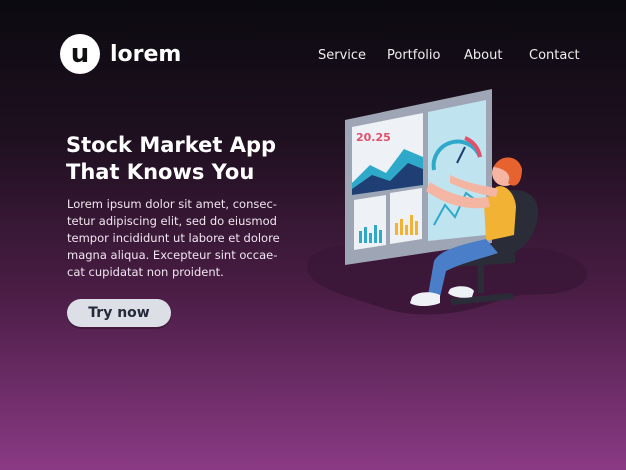 The width and height of the screenshot is (626, 470). What do you see at coordinates (554, 55) in the screenshot?
I see `nav-link-contact: Contact` at bounding box center [554, 55].